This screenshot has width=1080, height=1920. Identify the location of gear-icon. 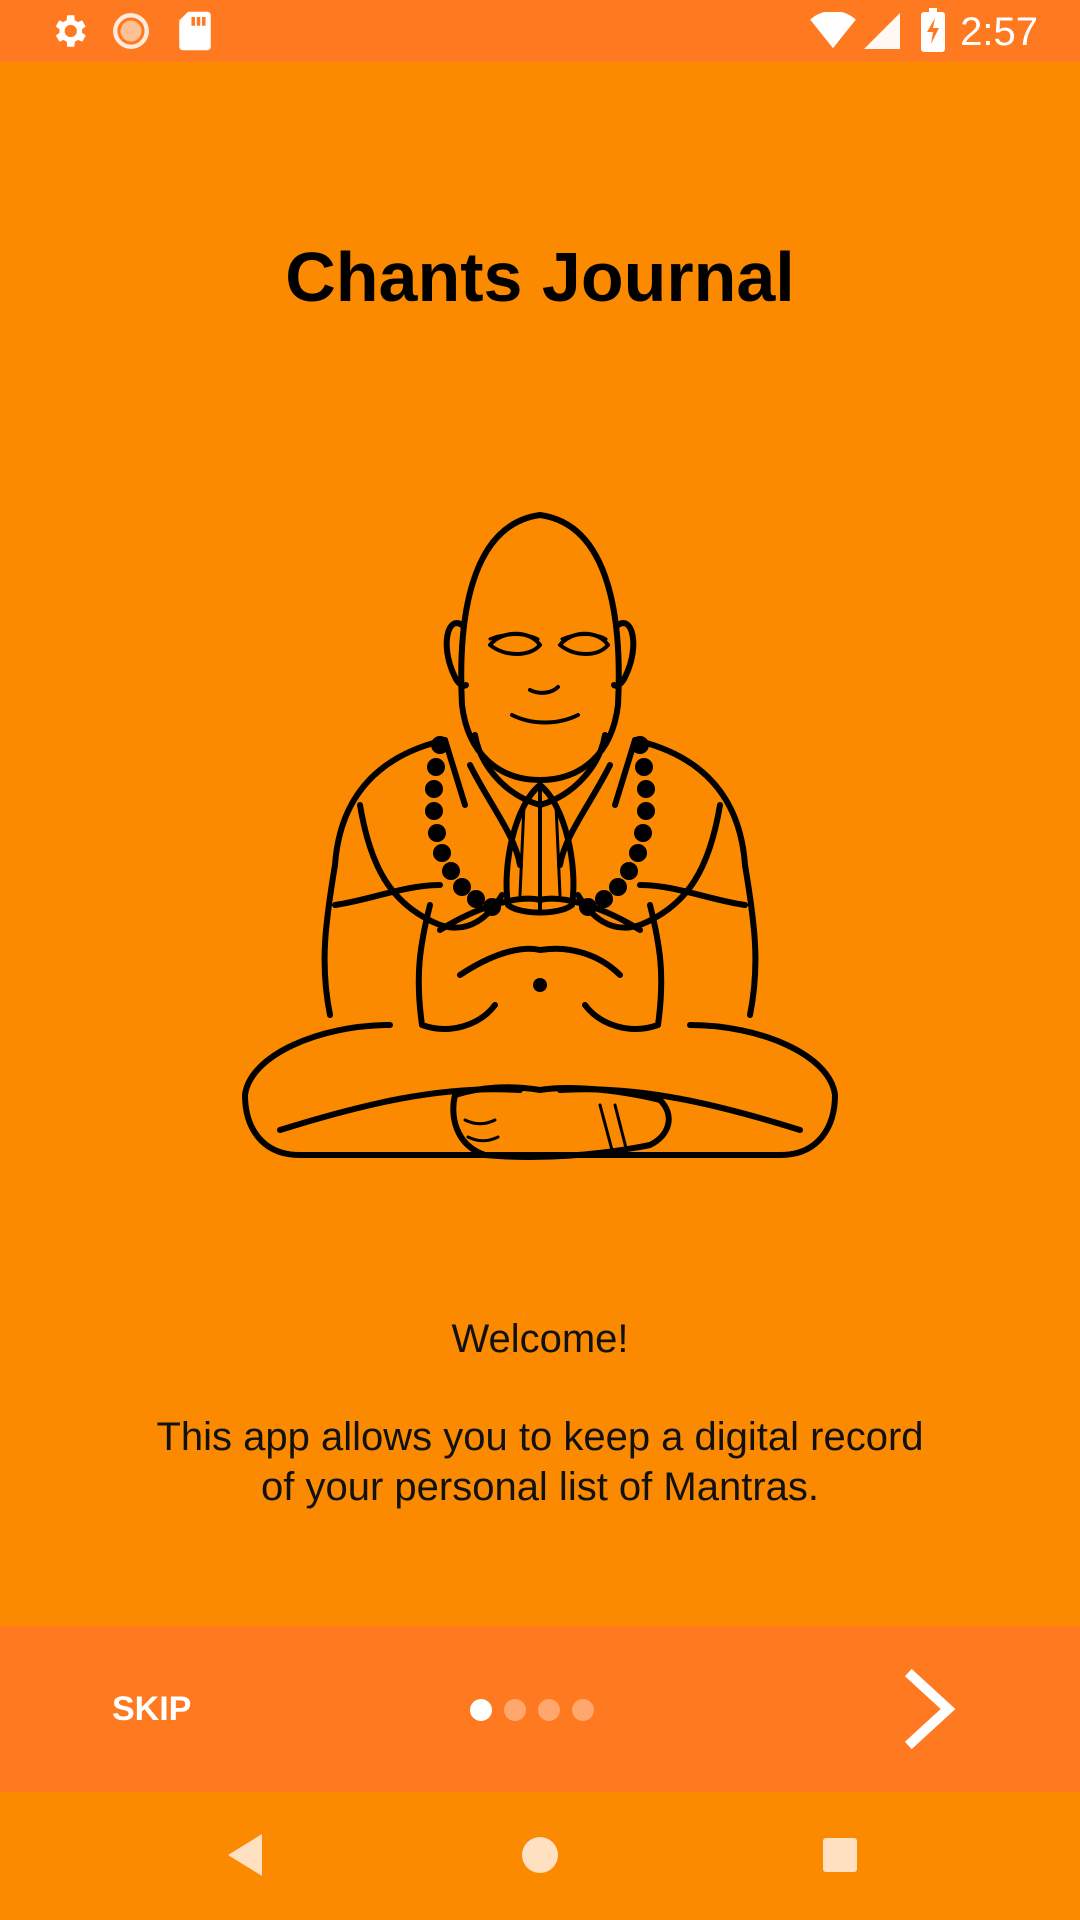
(70, 31).